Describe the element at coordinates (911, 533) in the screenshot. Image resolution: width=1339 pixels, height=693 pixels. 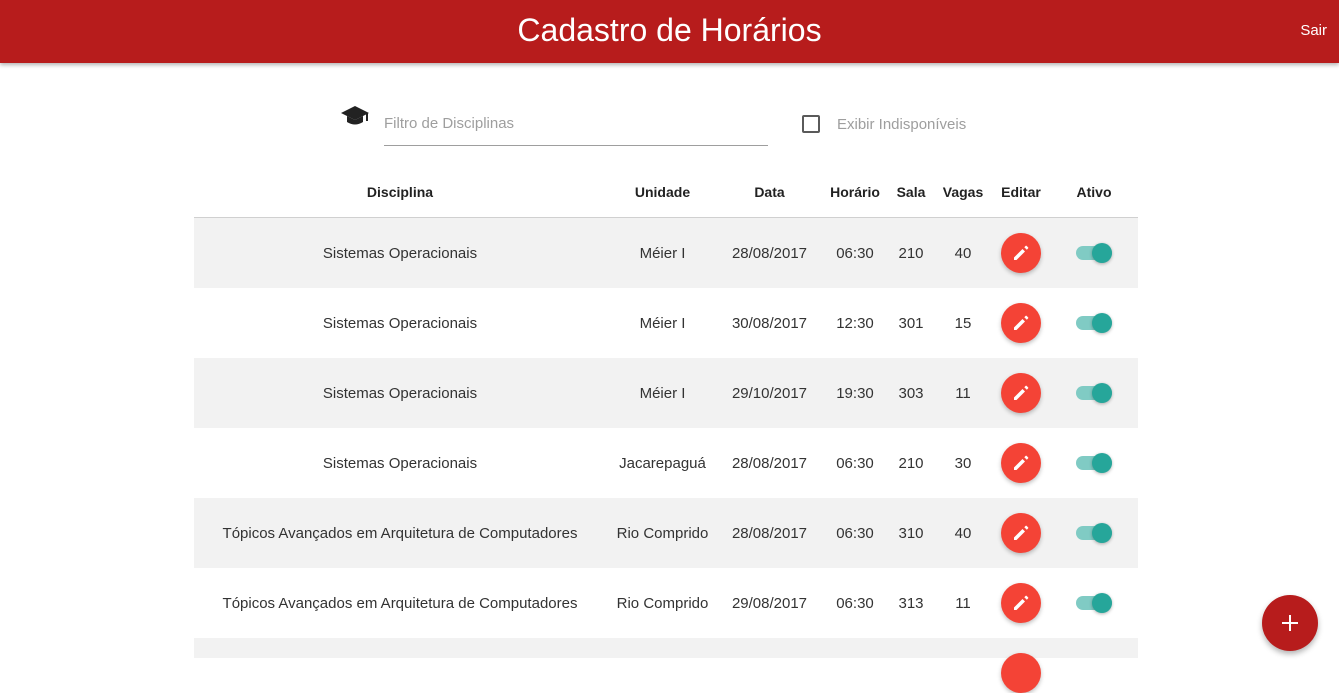
I see `cell-room: 310` at that location.